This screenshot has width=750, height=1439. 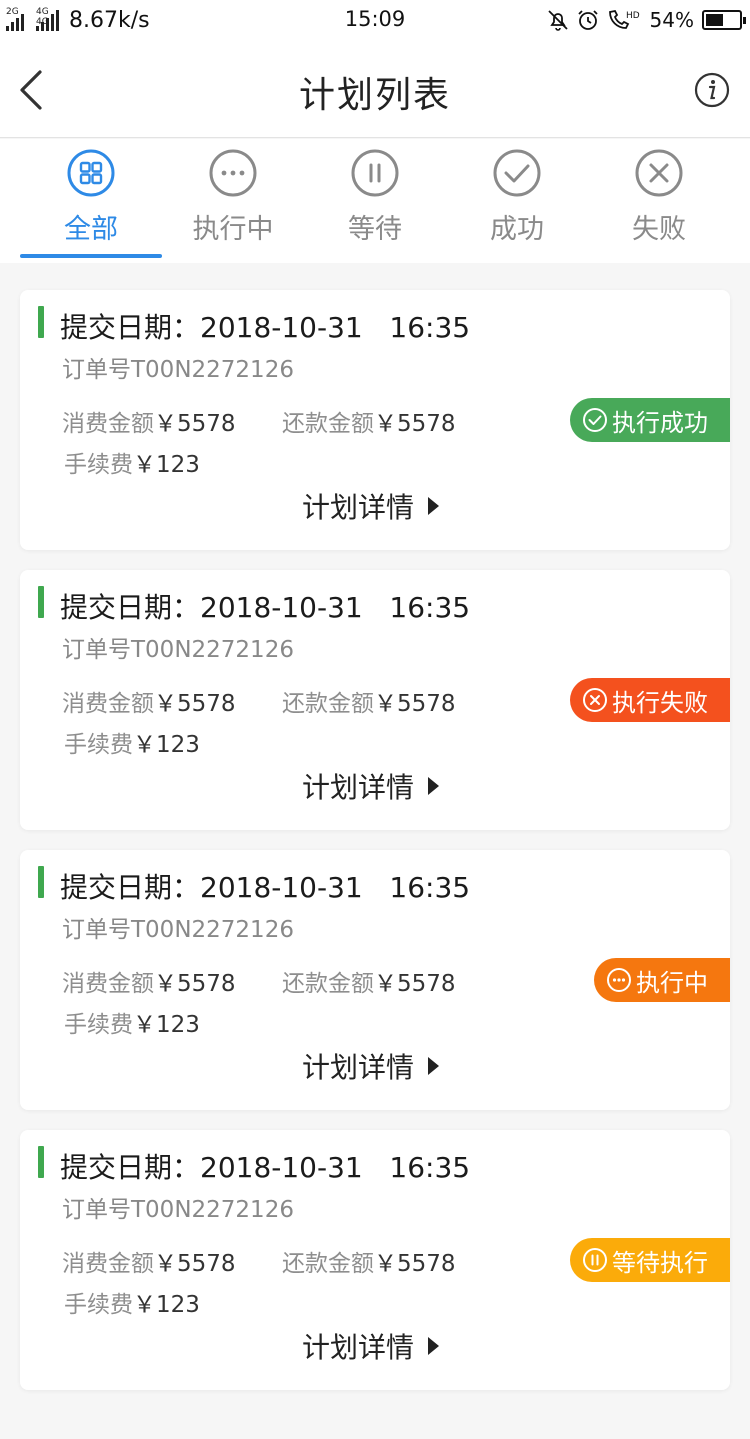 What do you see at coordinates (659, 229) in the screenshot?
I see `tab-label: 失败` at bounding box center [659, 229].